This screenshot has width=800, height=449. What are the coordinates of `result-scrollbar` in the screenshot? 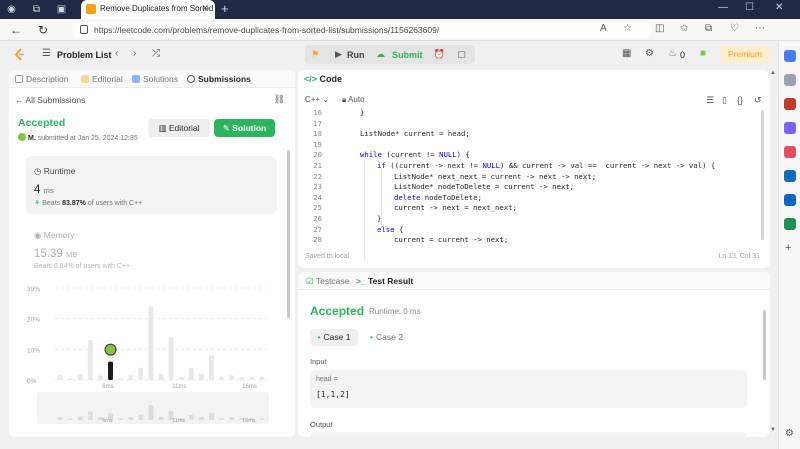 It's located at (764, 345).